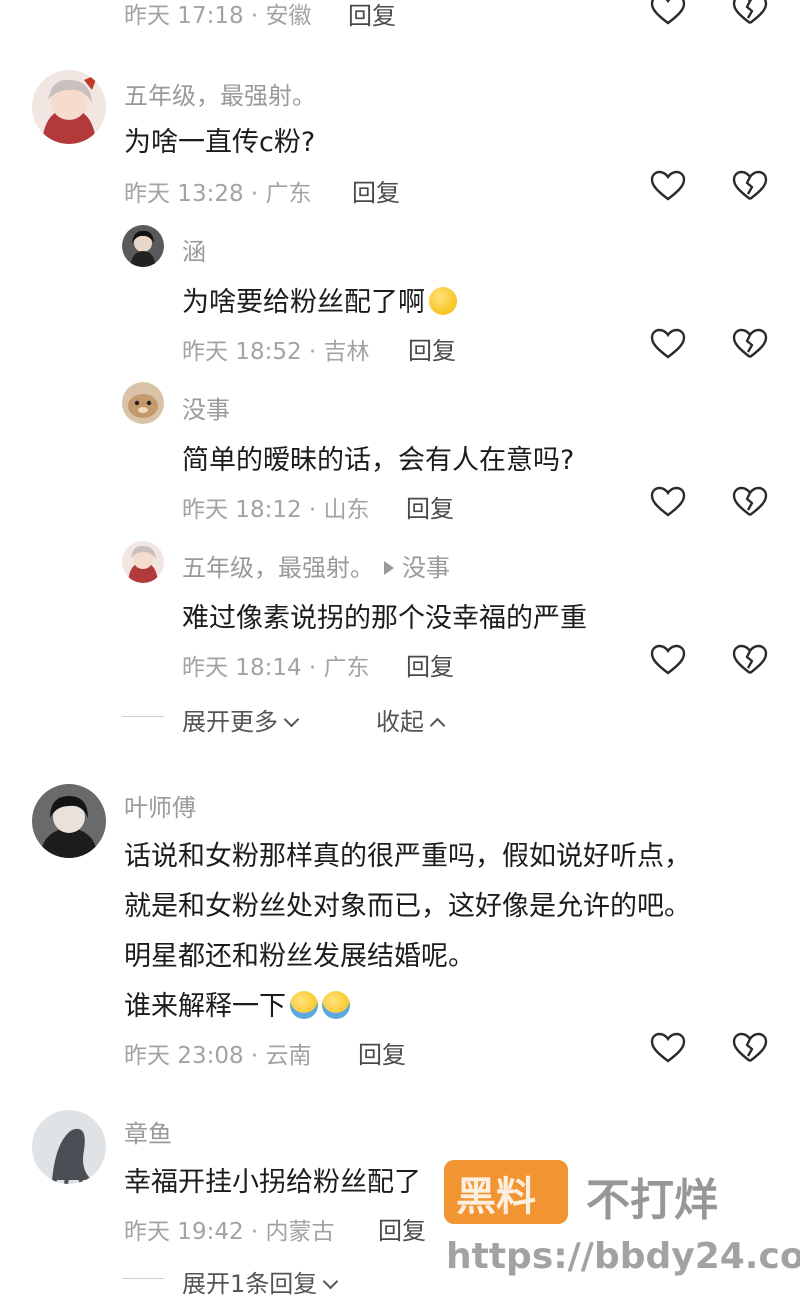 This screenshot has height=1299, width=800. I want to click on thinking-face-emoji, so click(443, 301).